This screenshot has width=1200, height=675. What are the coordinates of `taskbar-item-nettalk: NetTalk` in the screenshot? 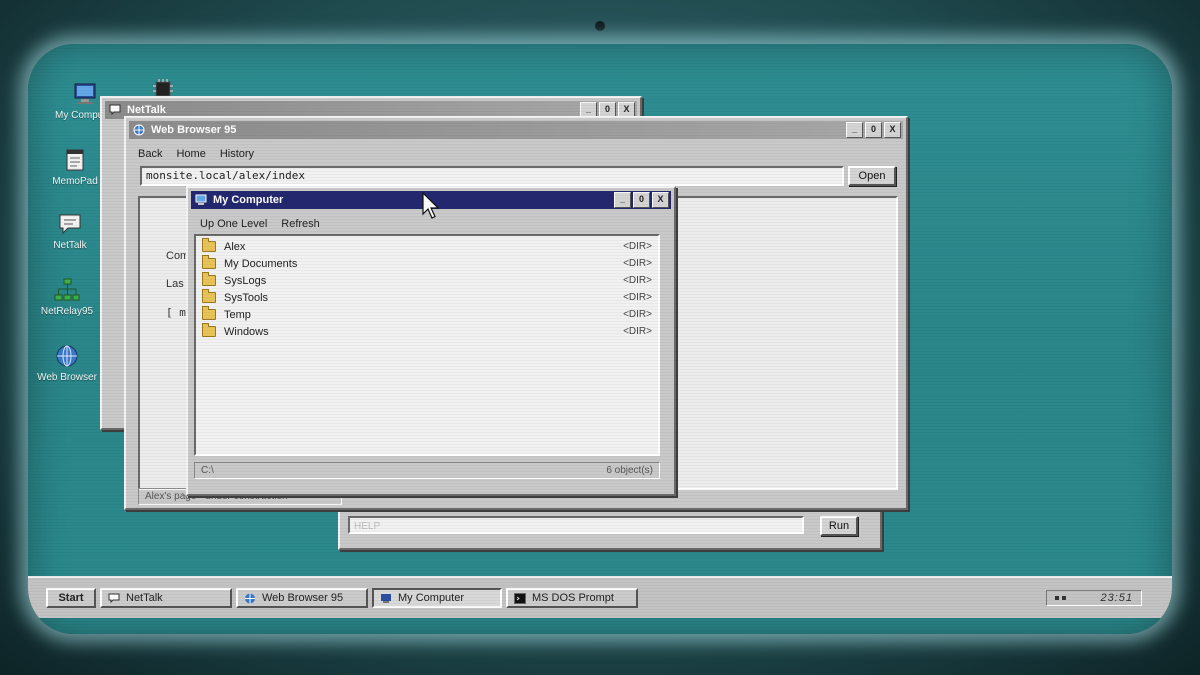 It's located at (166, 598).